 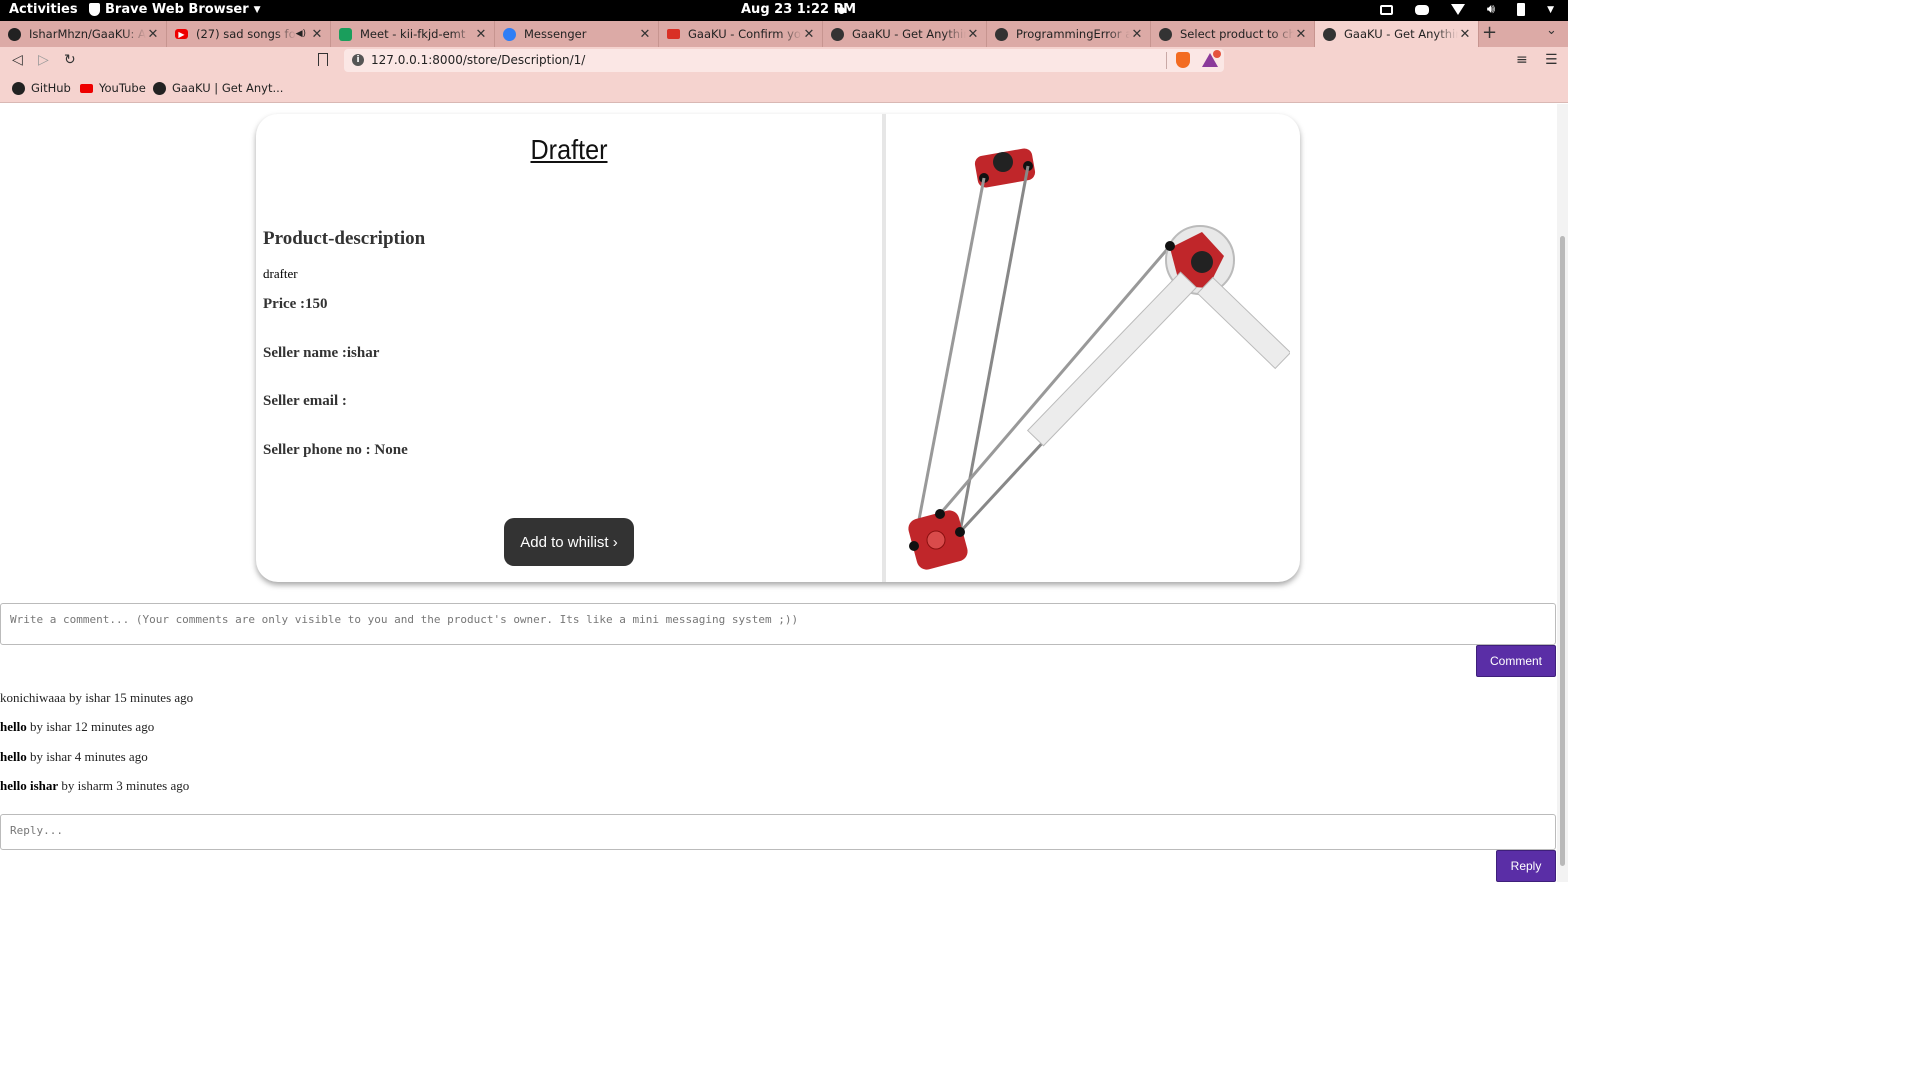 What do you see at coordinates (124, 785) in the screenshot?
I see `comment-meta: by isharm 3 minutes ago` at bounding box center [124, 785].